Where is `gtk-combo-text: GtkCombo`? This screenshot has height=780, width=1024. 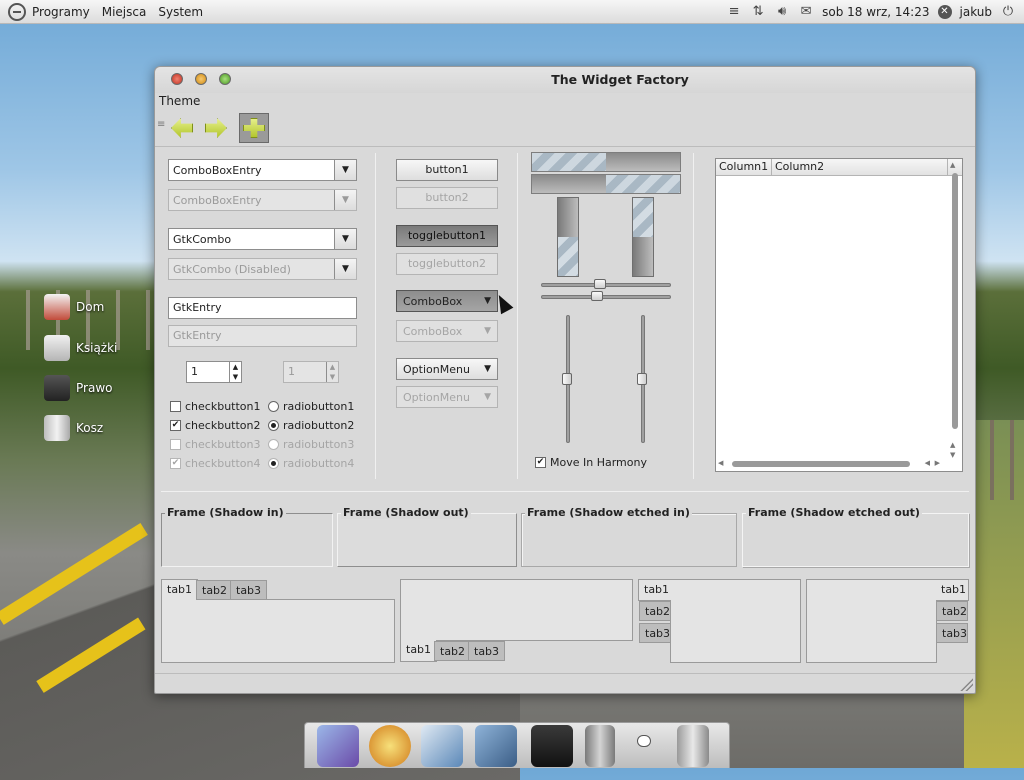
gtk-combo-text: GtkCombo is located at coordinates (251, 239).